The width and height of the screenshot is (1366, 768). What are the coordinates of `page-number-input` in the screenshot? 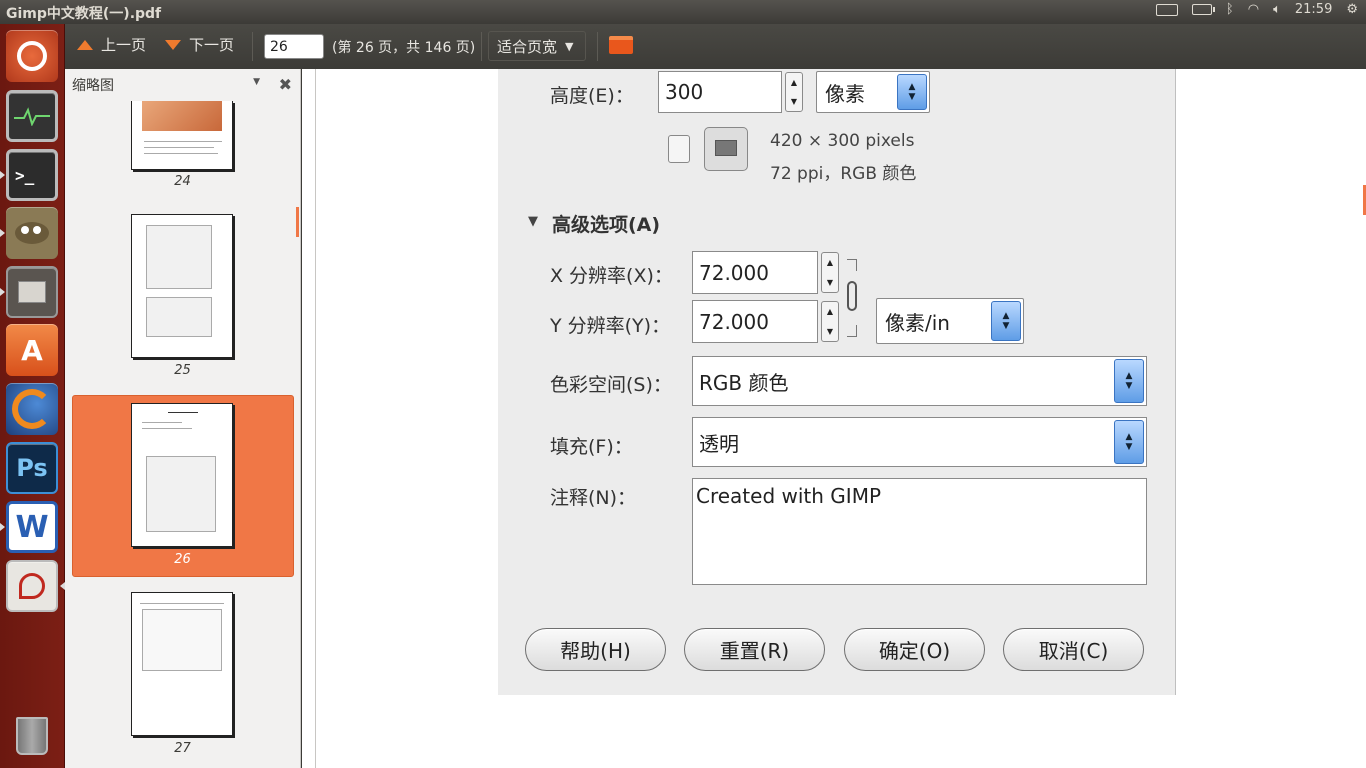 It's located at (294, 46).